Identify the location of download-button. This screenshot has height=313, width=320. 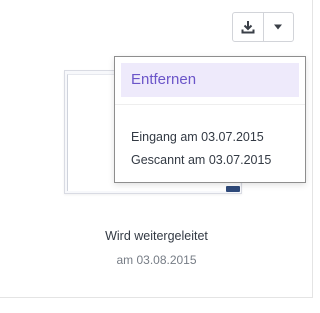
(248, 27).